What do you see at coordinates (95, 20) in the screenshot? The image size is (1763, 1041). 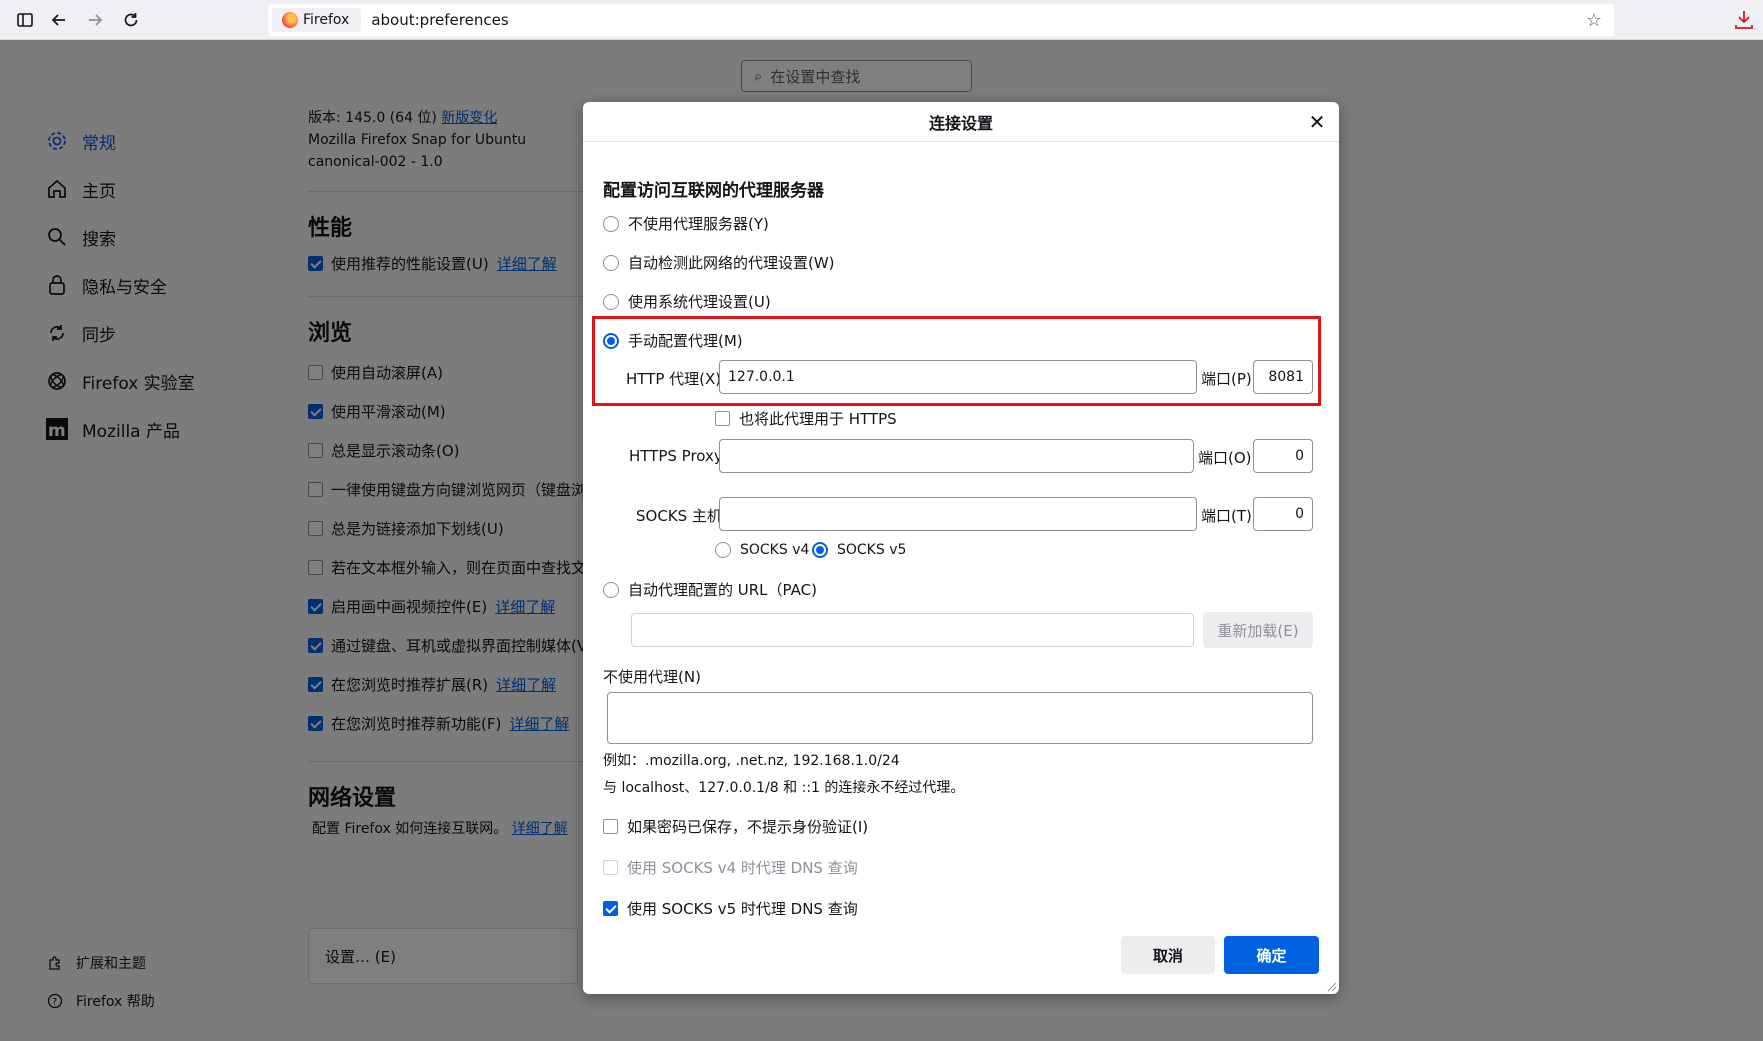 I see `forward-icon` at bounding box center [95, 20].